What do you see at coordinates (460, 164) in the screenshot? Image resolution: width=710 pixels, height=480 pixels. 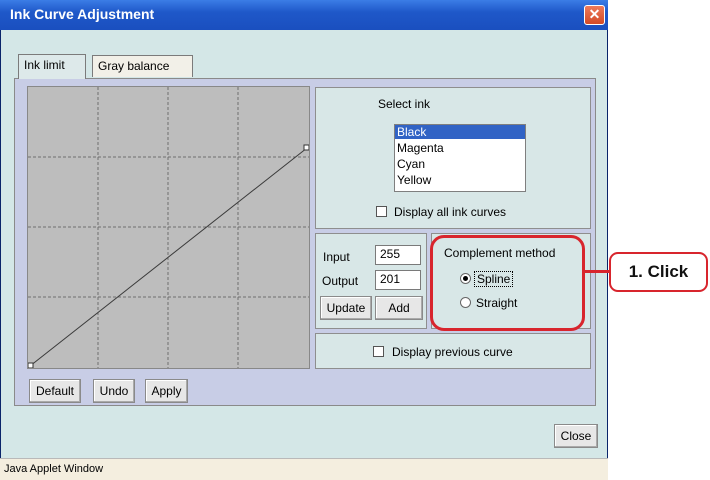 I see `ink-option-cyan: Cyan` at bounding box center [460, 164].